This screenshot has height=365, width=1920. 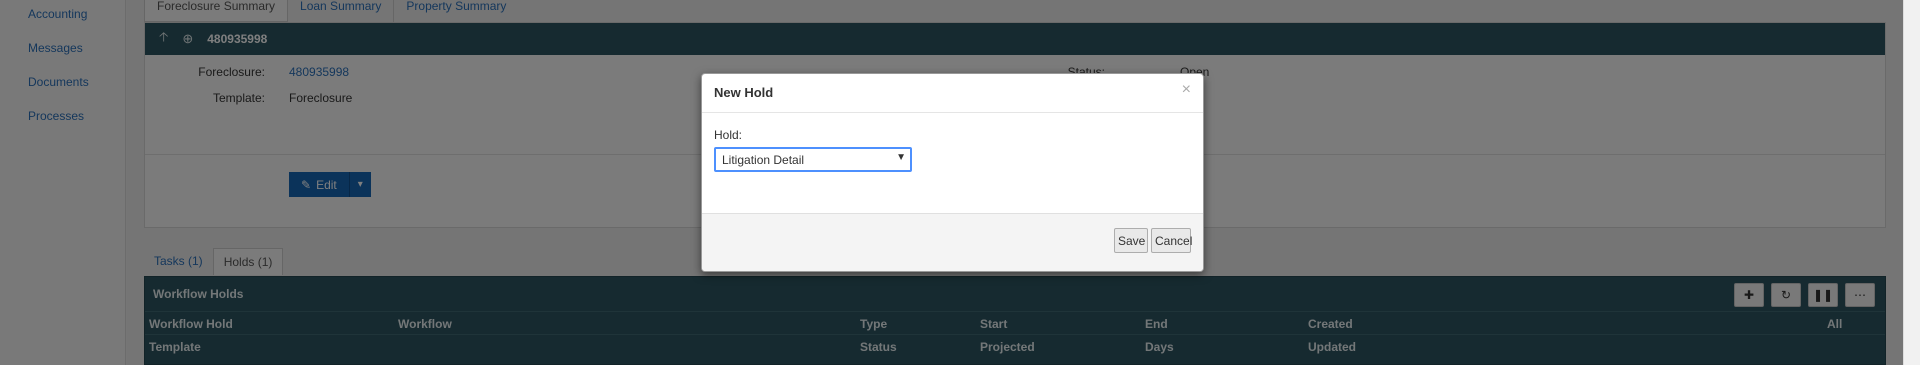 I want to click on page-scrollbar, so click(x=1911, y=182).